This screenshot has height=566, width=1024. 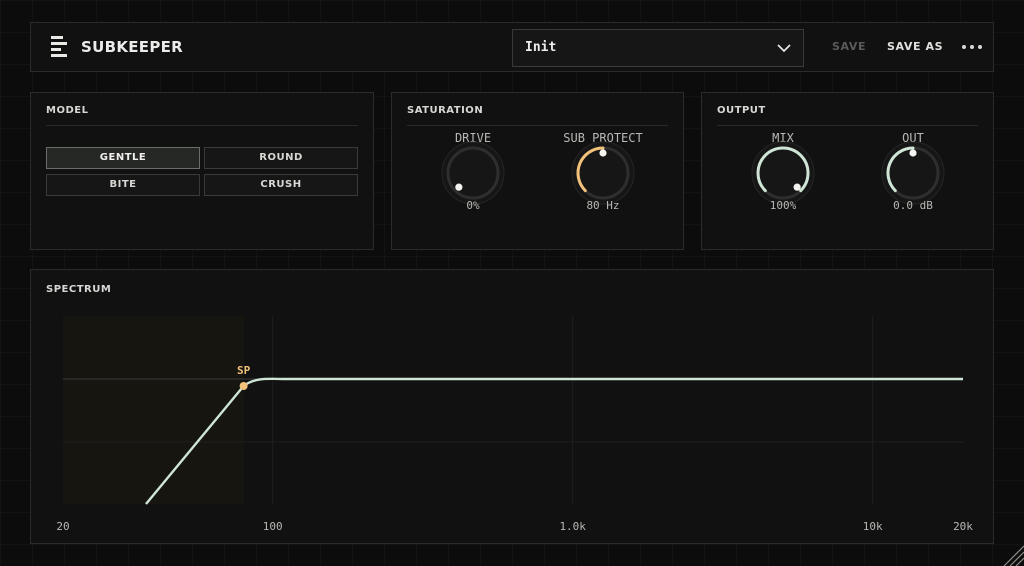 I want to click on section-title: MODEL, so click(x=67, y=110).